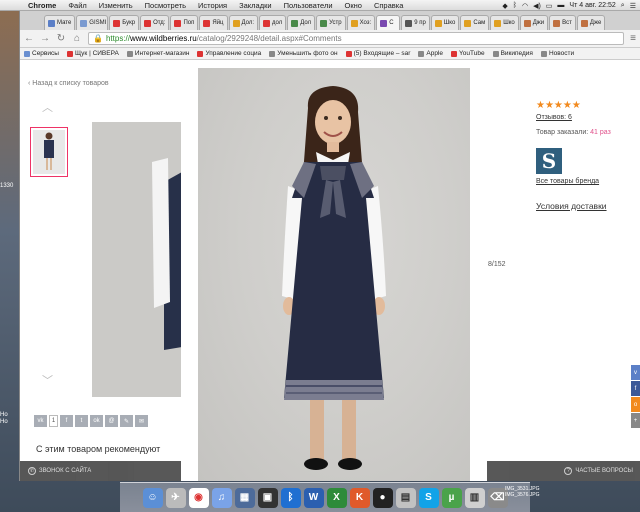 The height and width of the screenshot is (512, 640). What do you see at coordinates (92, 53) in the screenshot?
I see `bookmark-item: Щук | СИВЕРА` at bounding box center [92, 53].